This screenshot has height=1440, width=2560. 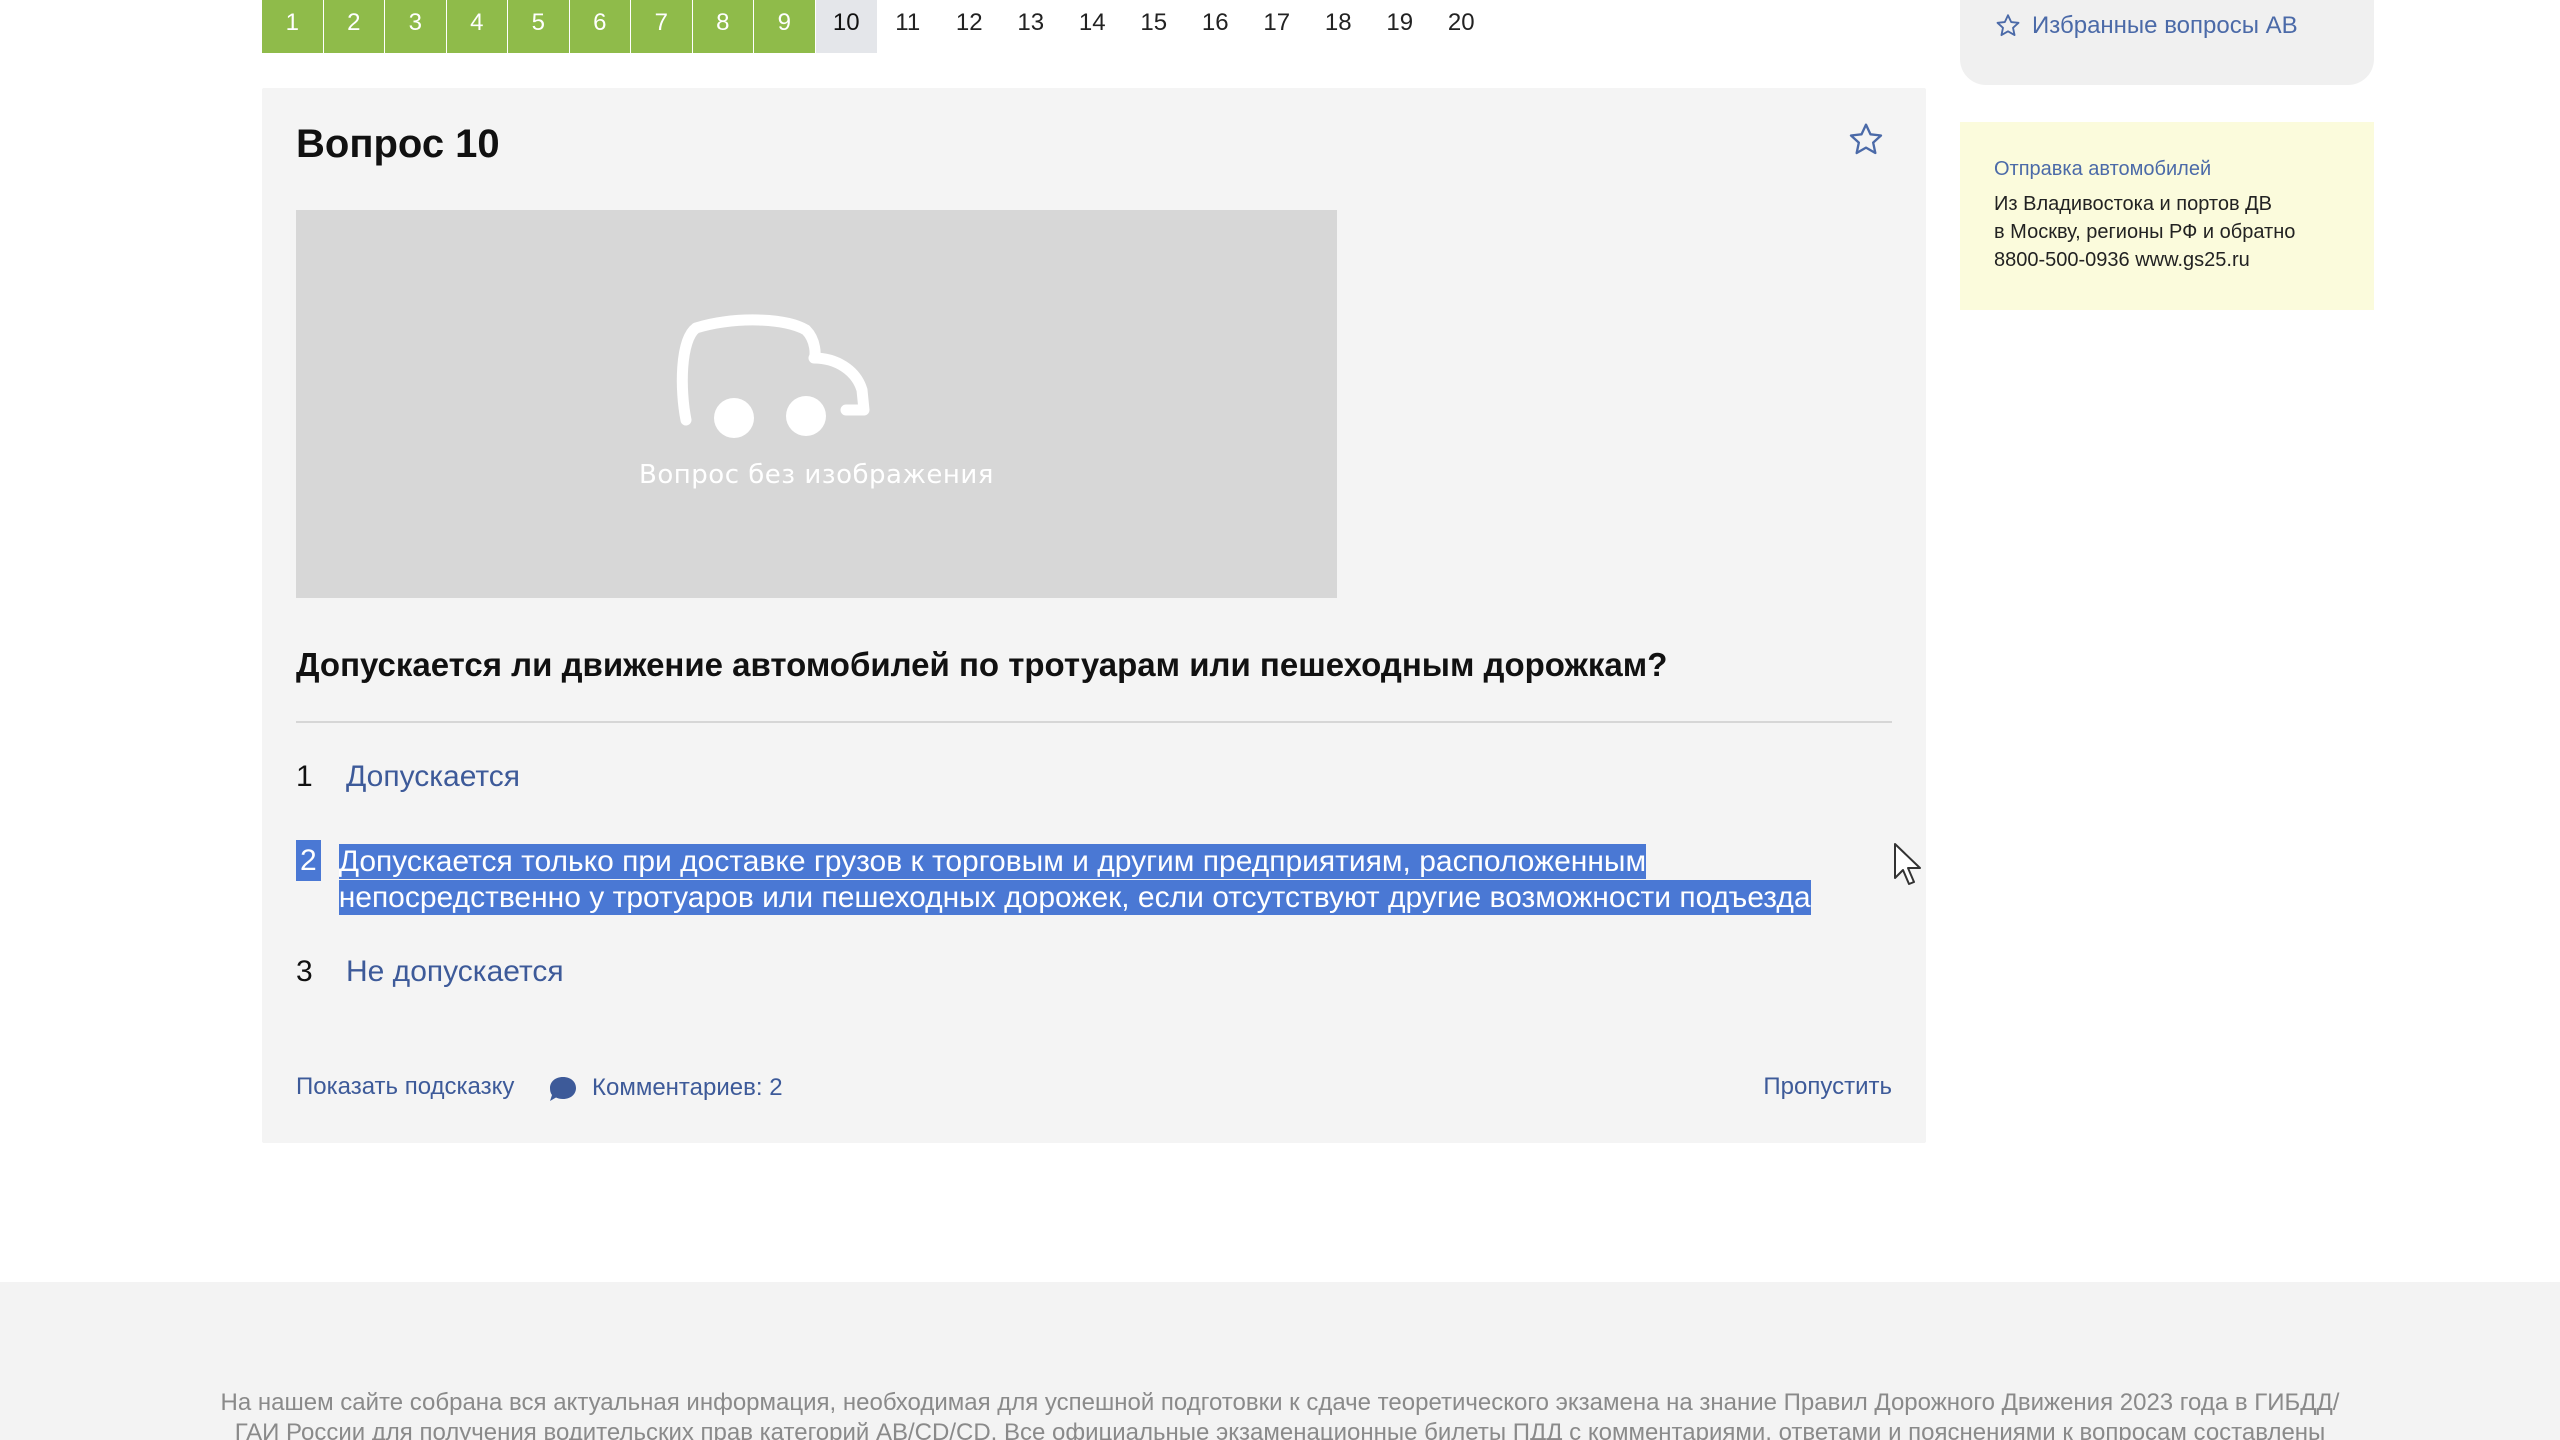 I want to click on ad-title: Отправка автомобилей, so click(x=2103, y=169).